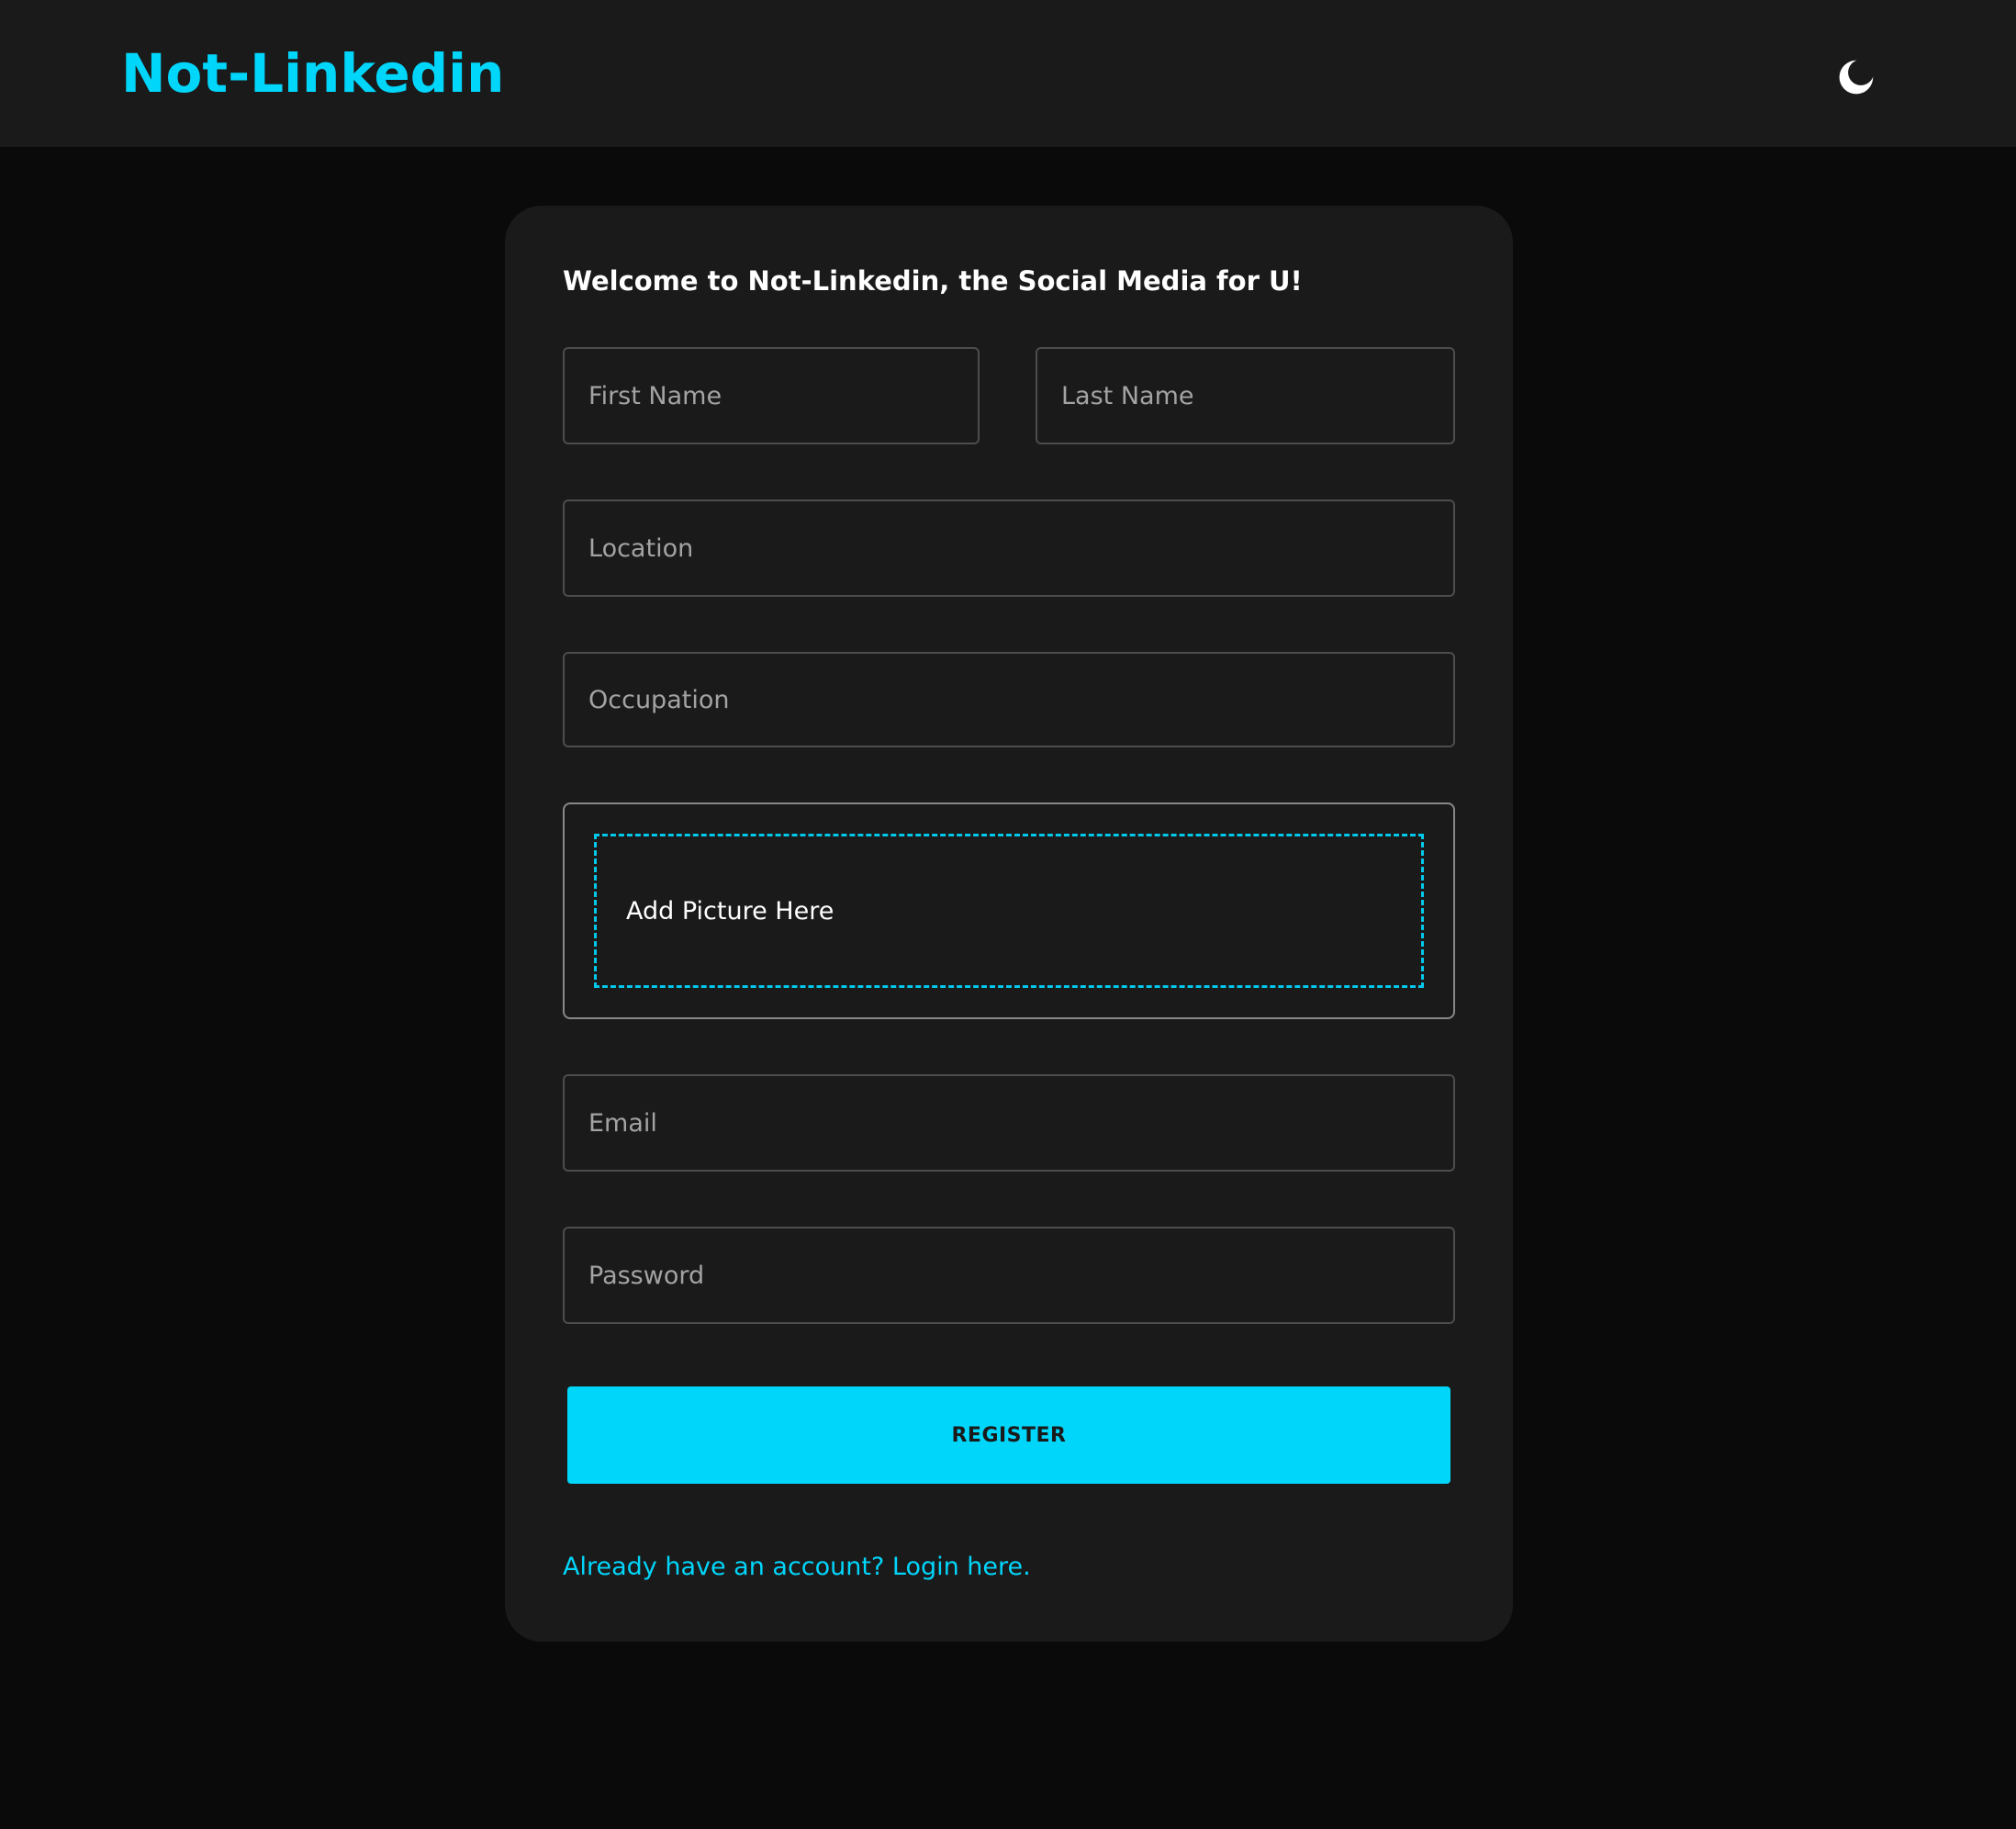 This screenshot has width=2016, height=1829. I want to click on top-navbar: Not-Linkedin, so click(1008, 73).